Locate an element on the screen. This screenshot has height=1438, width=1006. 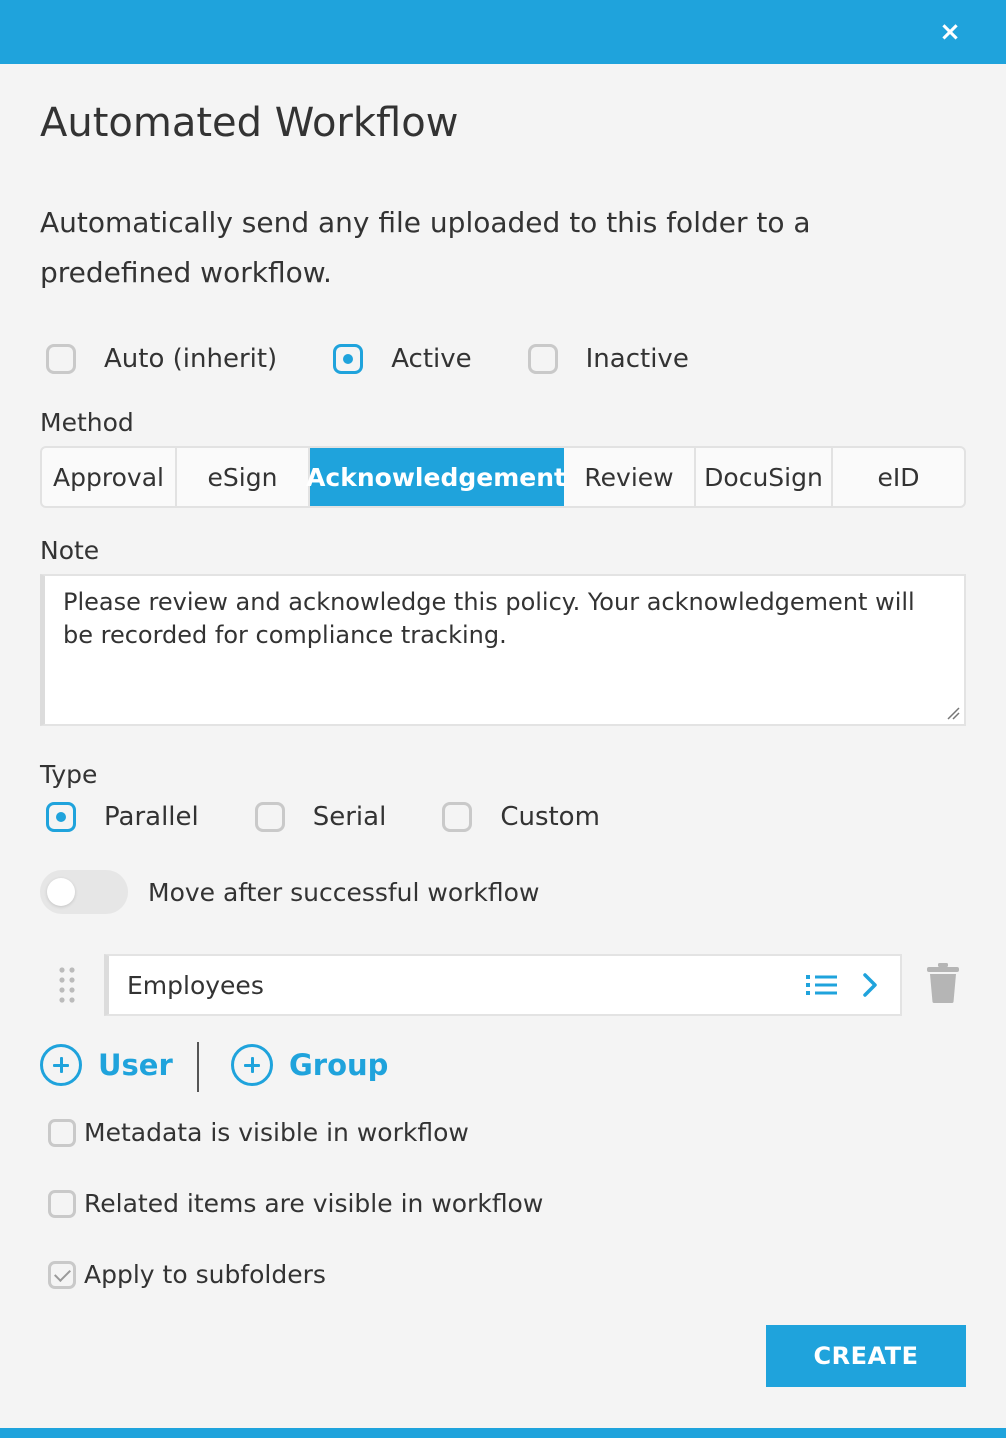
note-label: Note is located at coordinates (70, 550).